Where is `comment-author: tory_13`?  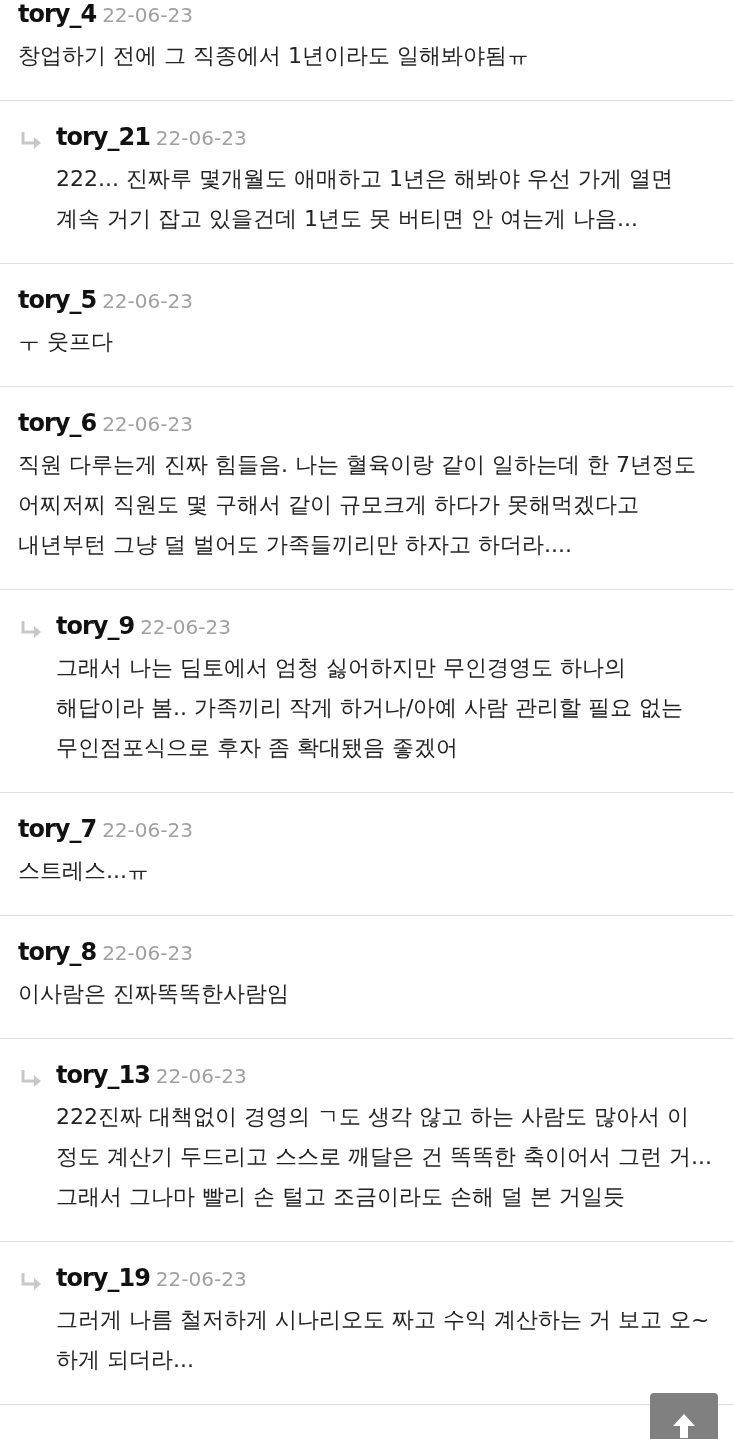 comment-author: tory_13 is located at coordinates (103, 1075).